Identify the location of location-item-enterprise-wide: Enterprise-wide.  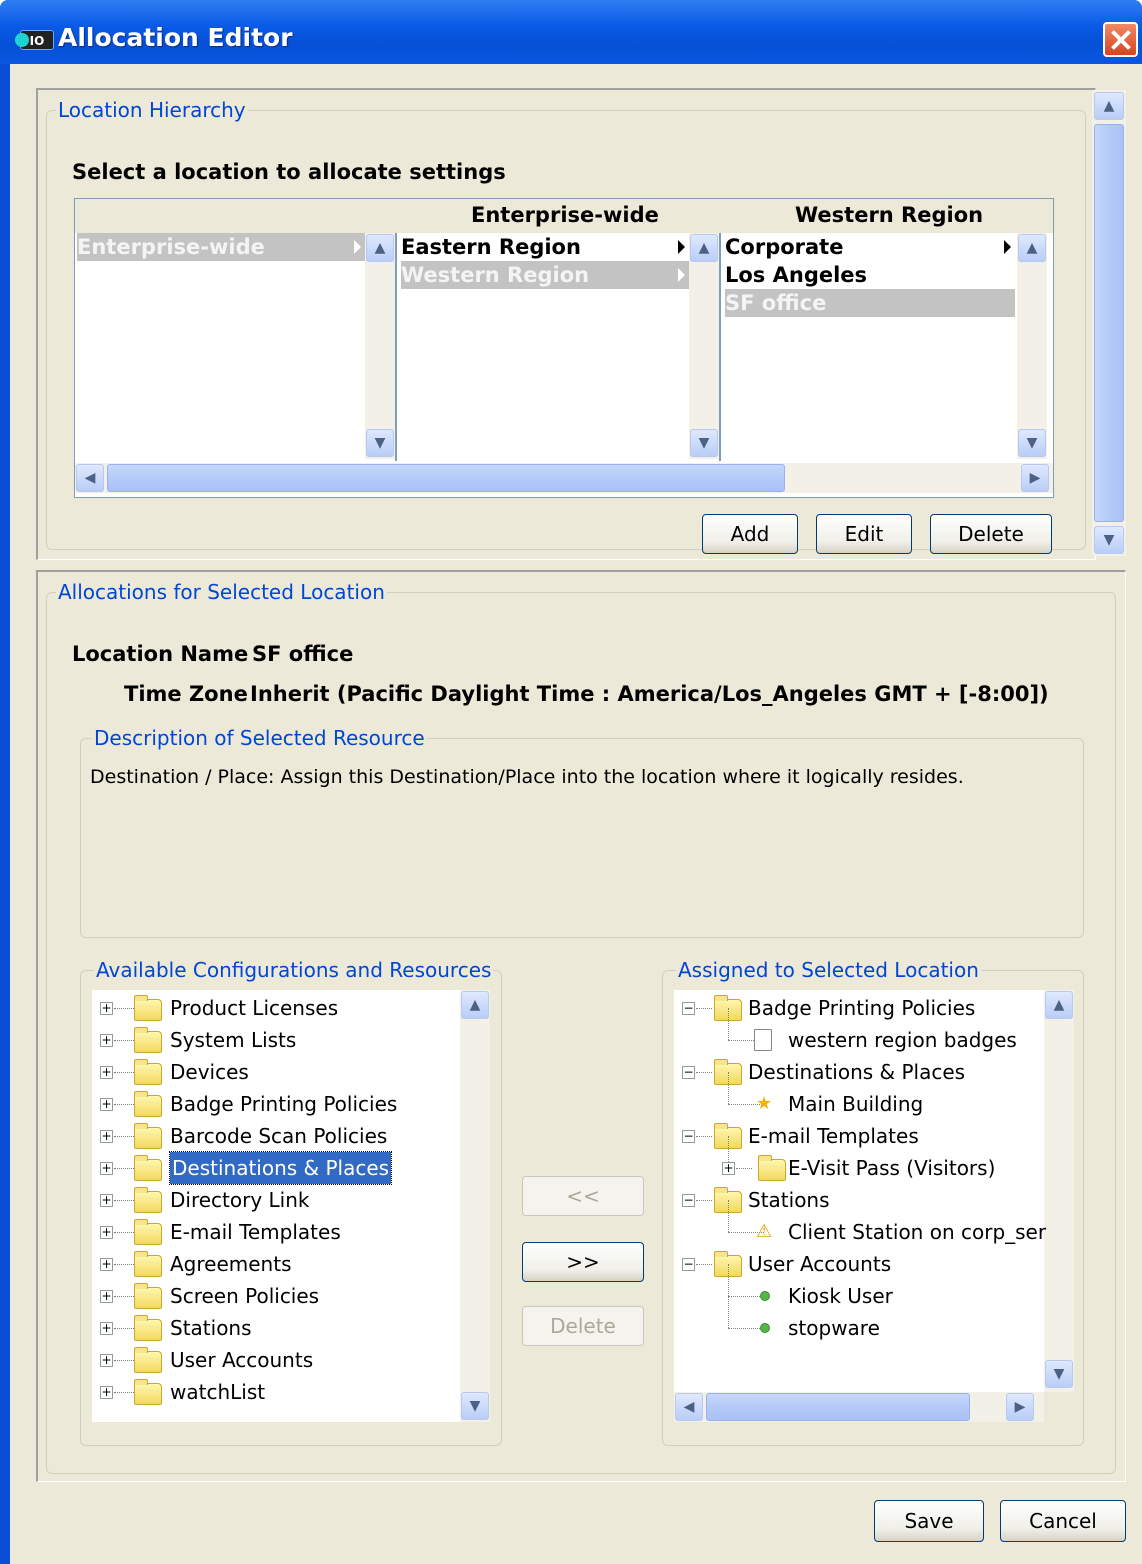
(221, 247).